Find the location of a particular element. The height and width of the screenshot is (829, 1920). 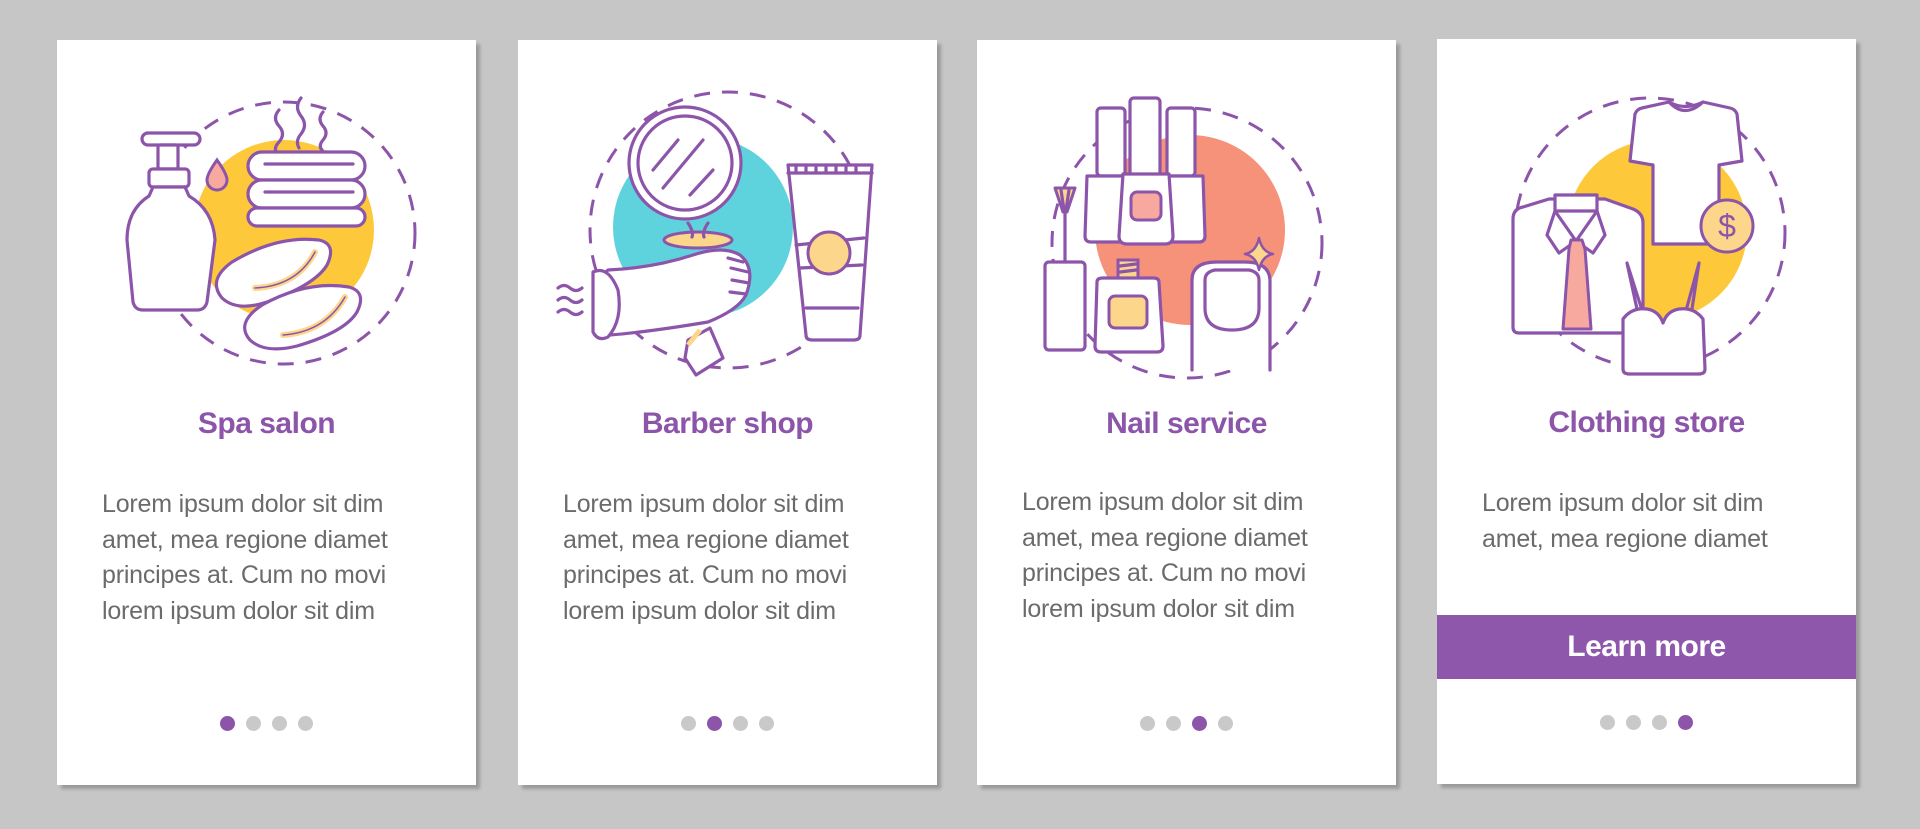

card-title: Clothing store is located at coordinates (1646, 422).